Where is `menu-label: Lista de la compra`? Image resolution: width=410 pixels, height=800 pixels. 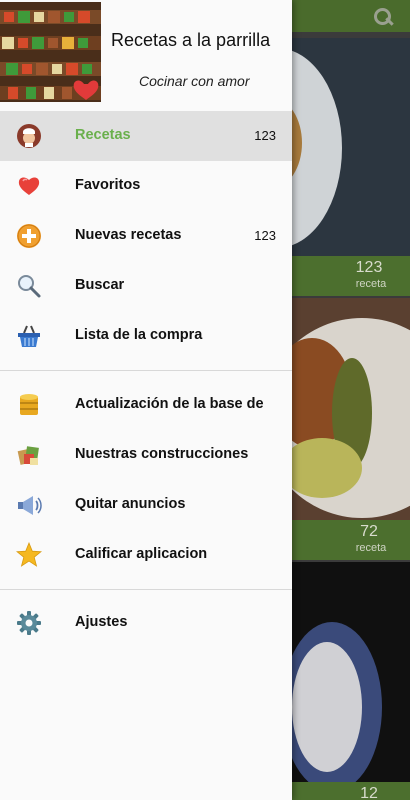 menu-label: Lista de la compra is located at coordinates (139, 335).